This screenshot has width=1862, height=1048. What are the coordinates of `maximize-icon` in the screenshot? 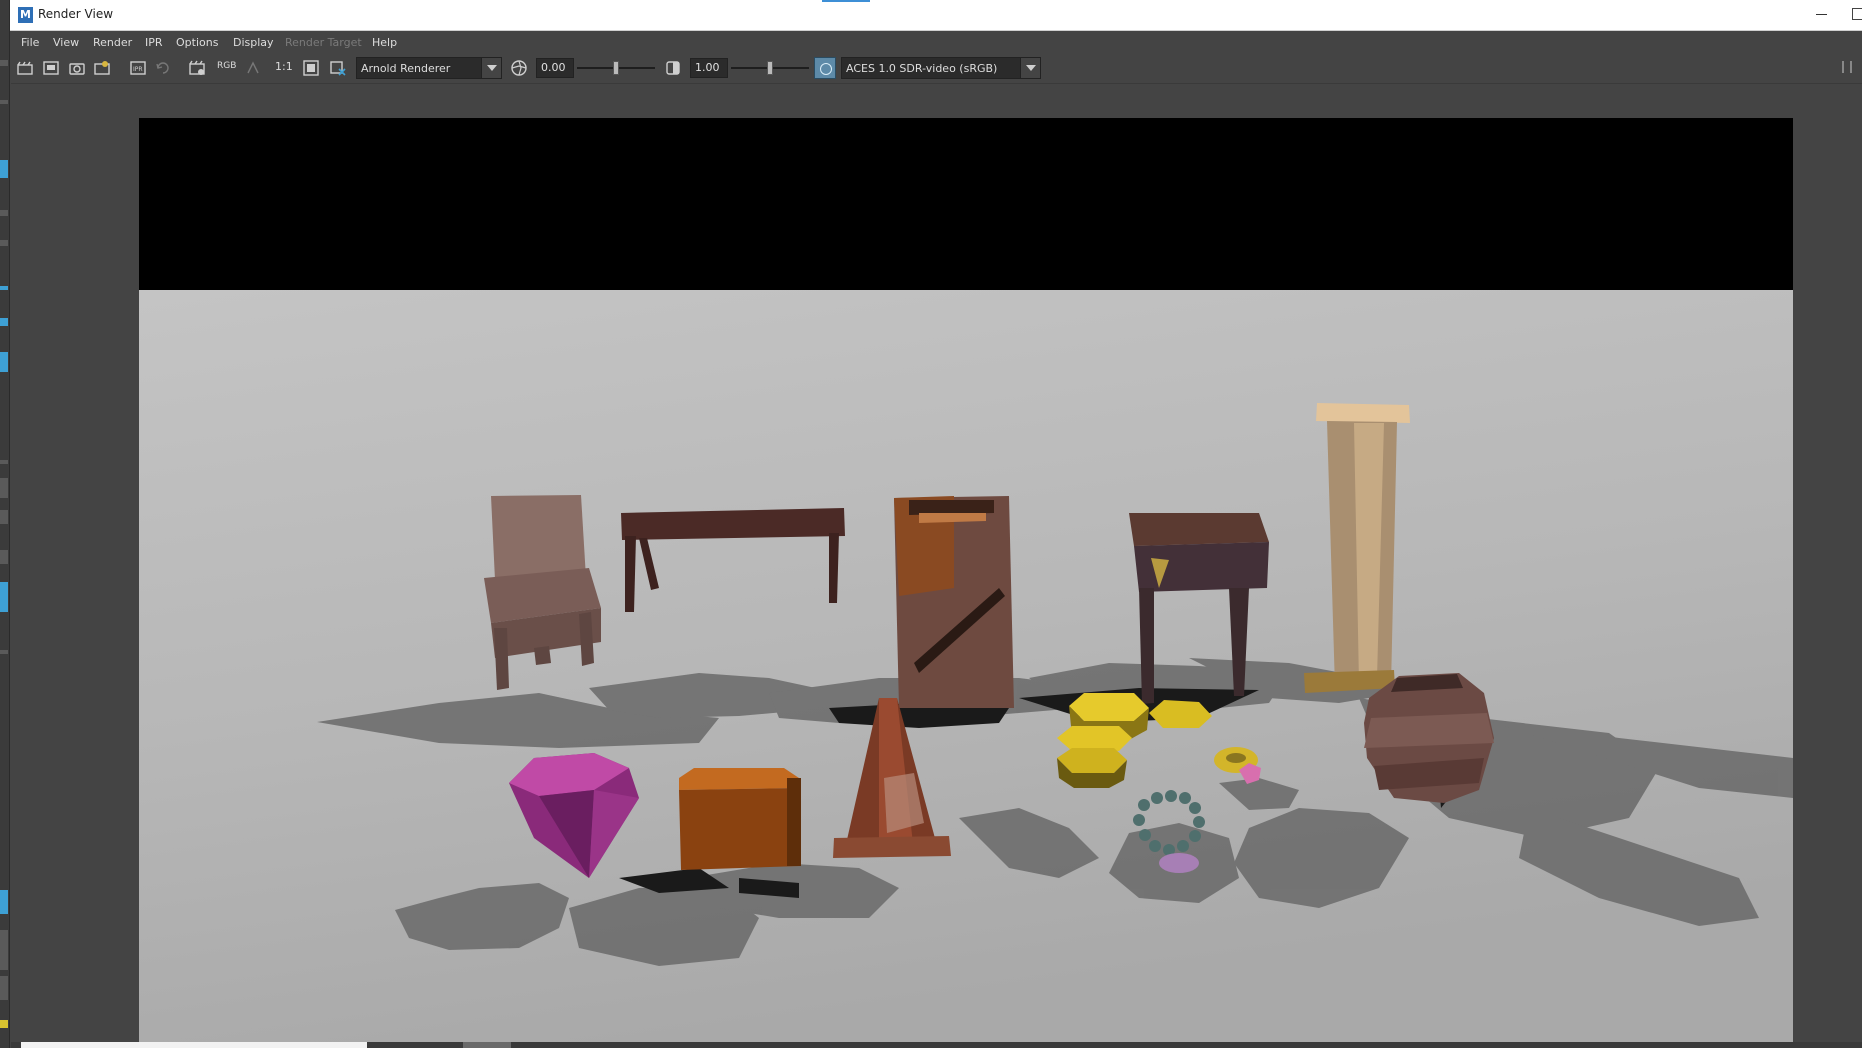 It's located at (1857, 14).